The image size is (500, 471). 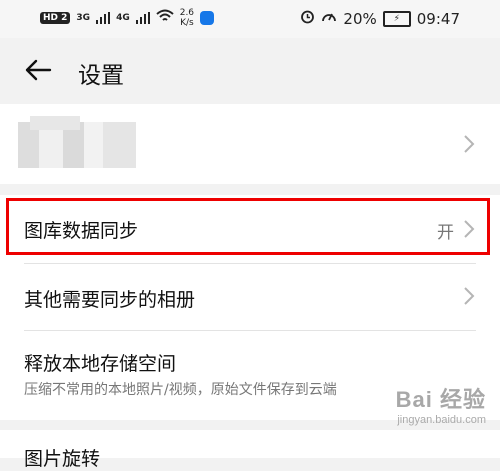 I want to click on wifi-icon, so click(x=165, y=18).